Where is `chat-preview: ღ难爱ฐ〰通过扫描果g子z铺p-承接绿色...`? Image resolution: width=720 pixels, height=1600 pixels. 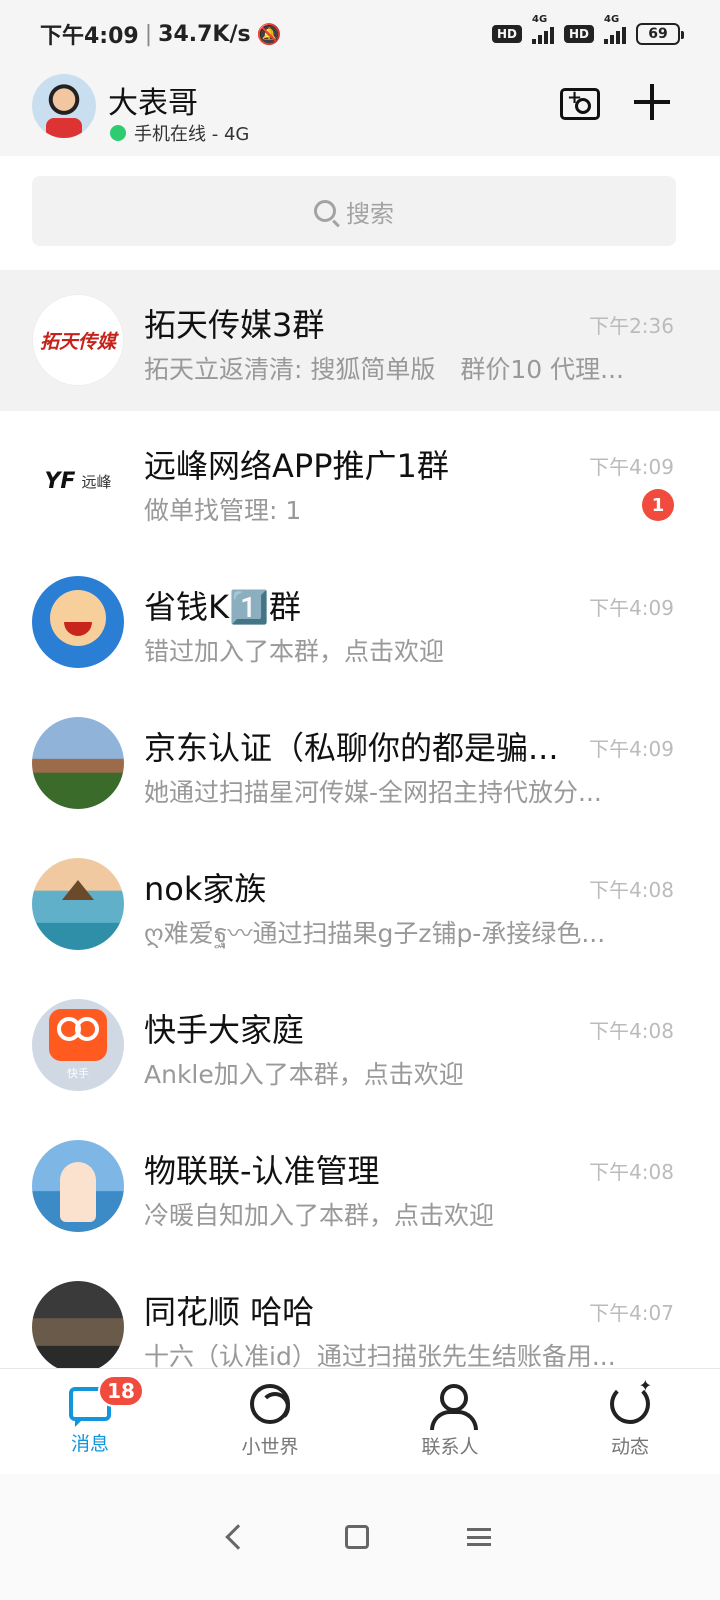
chat-preview: ღ难爱ฐ〰通过扫描果g子z铺p-承接绿色... is located at coordinates (375, 933).